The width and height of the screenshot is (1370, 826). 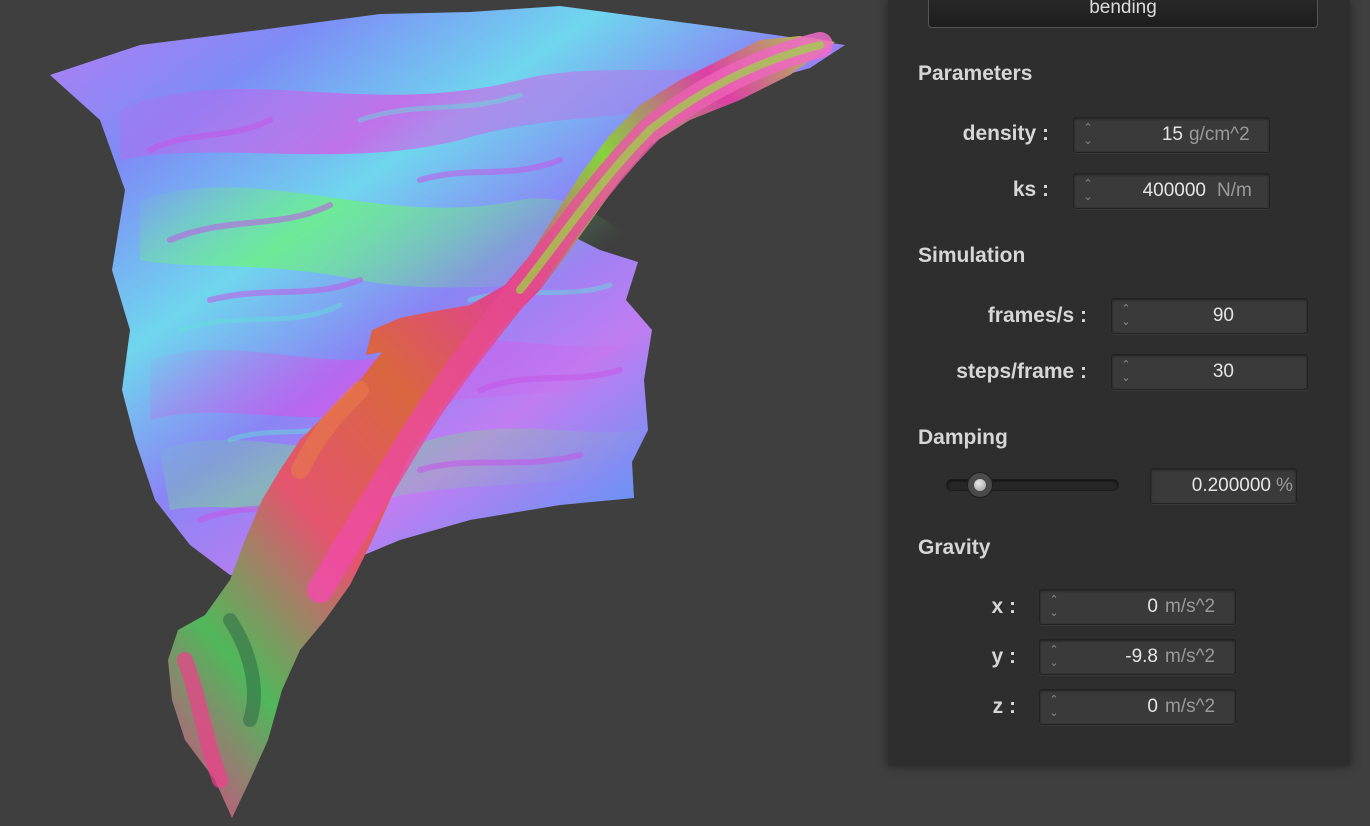 I want to click on gravity-y-label: y :, so click(x=1003, y=656).